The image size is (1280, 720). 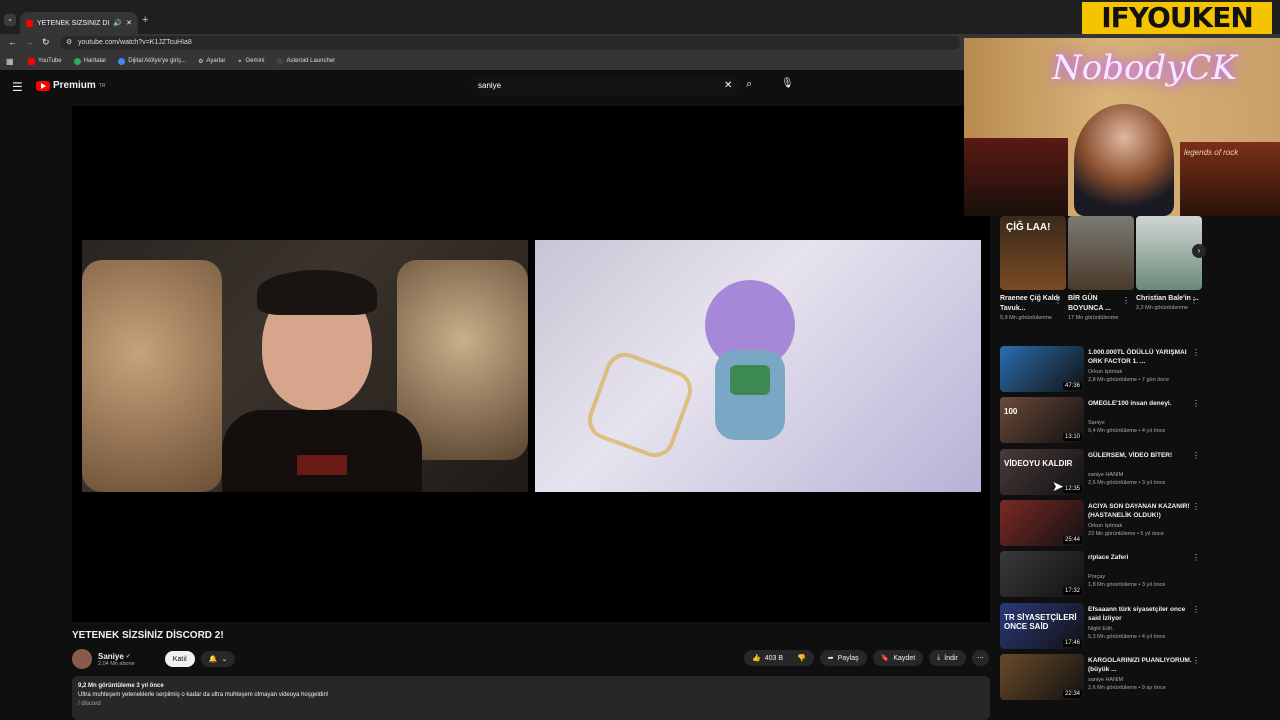 I want to click on gear-icon: ⚙, so click(x=201, y=61).